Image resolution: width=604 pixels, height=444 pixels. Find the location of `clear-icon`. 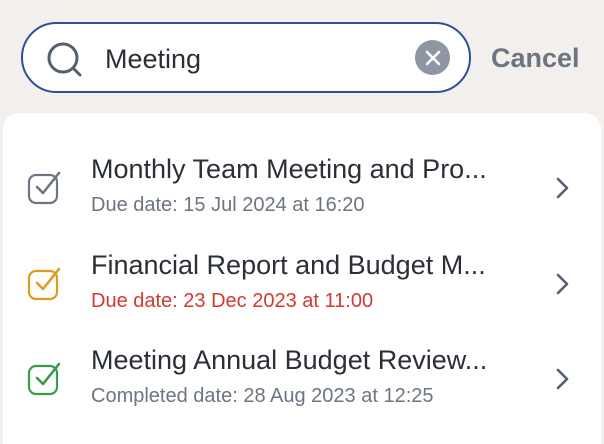

clear-icon is located at coordinates (432, 57).